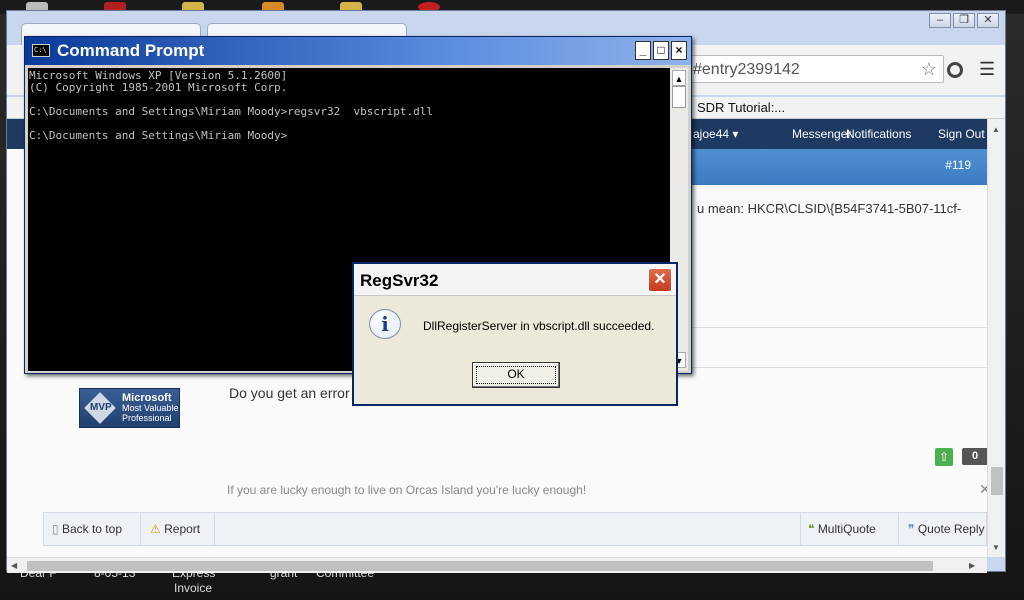 The width and height of the screenshot is (1024, 600). I want to click on mvp-badge: MVP Microsoft Most Valuable Professional, so click(129, 408).